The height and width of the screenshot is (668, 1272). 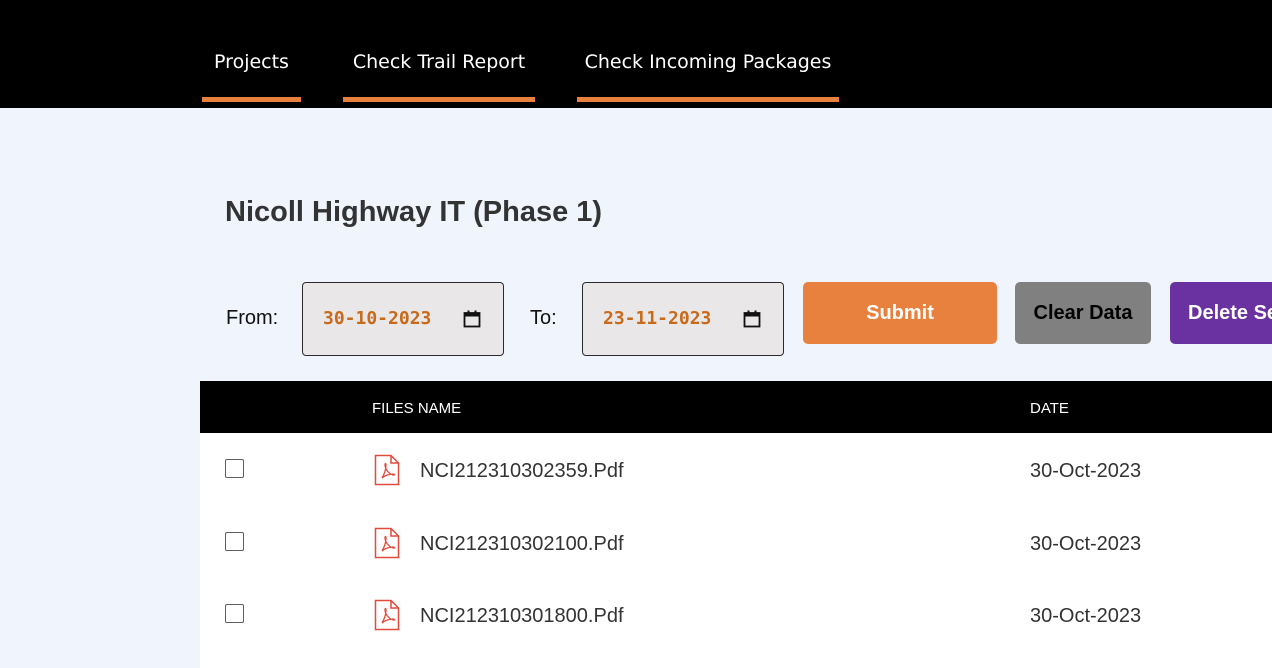 I want to click on table-row: NCI212310302359.Pdf 30-Oct-2023, so click(x=736, y=469).